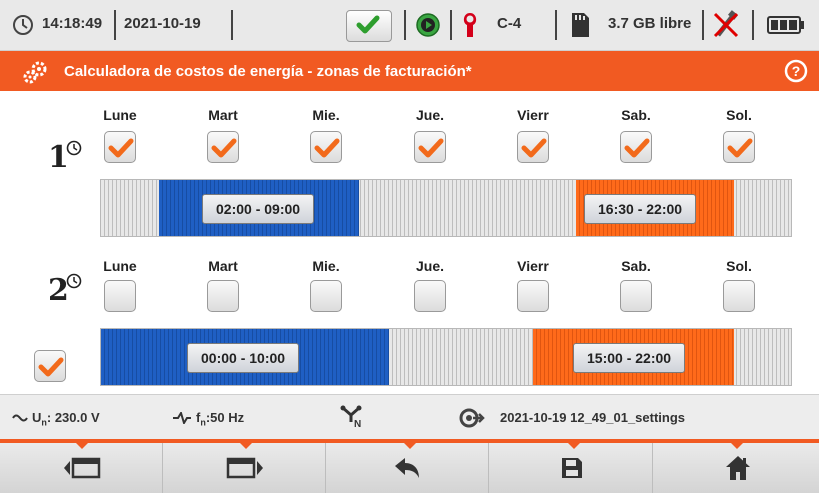  I want to click on home-icon, so click(738, 468).